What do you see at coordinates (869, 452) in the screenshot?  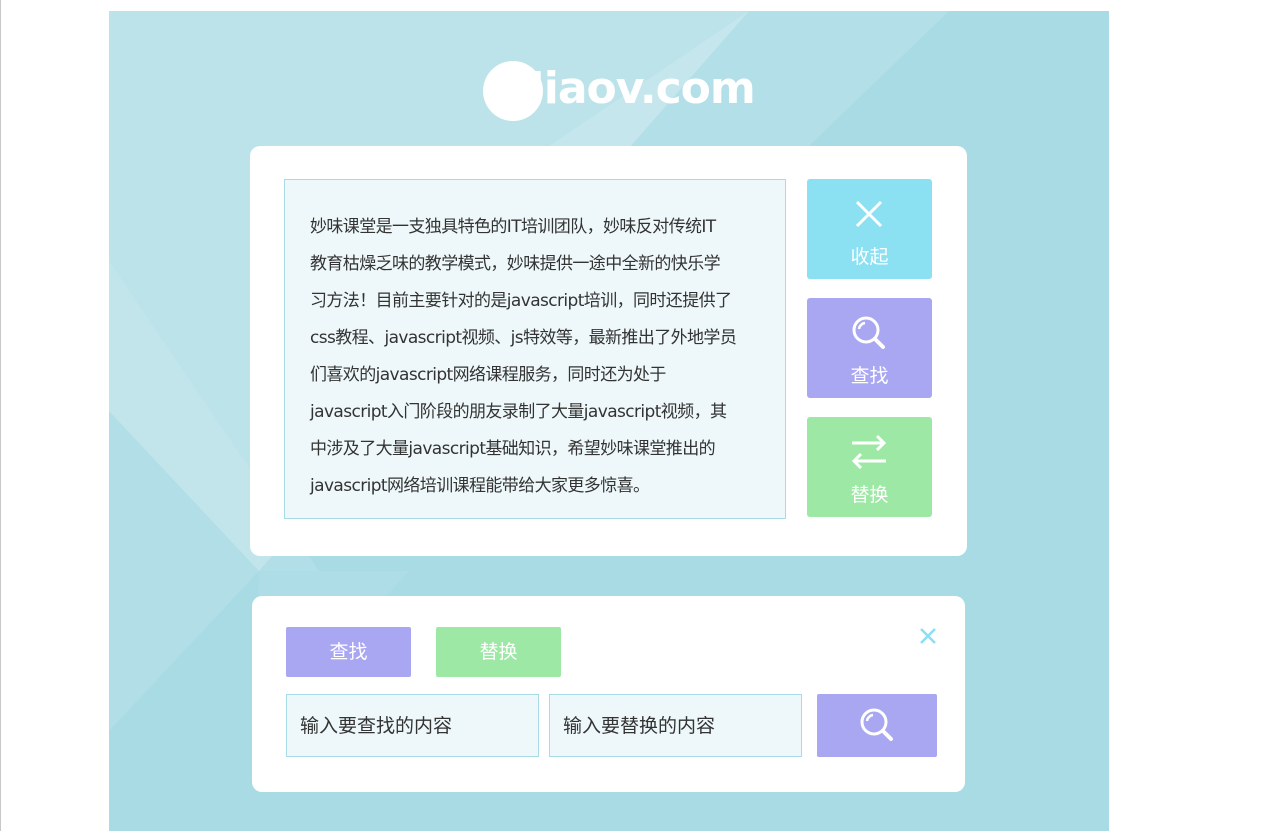 I see `swap-arrows-icon` at bounding box center [869, 452].